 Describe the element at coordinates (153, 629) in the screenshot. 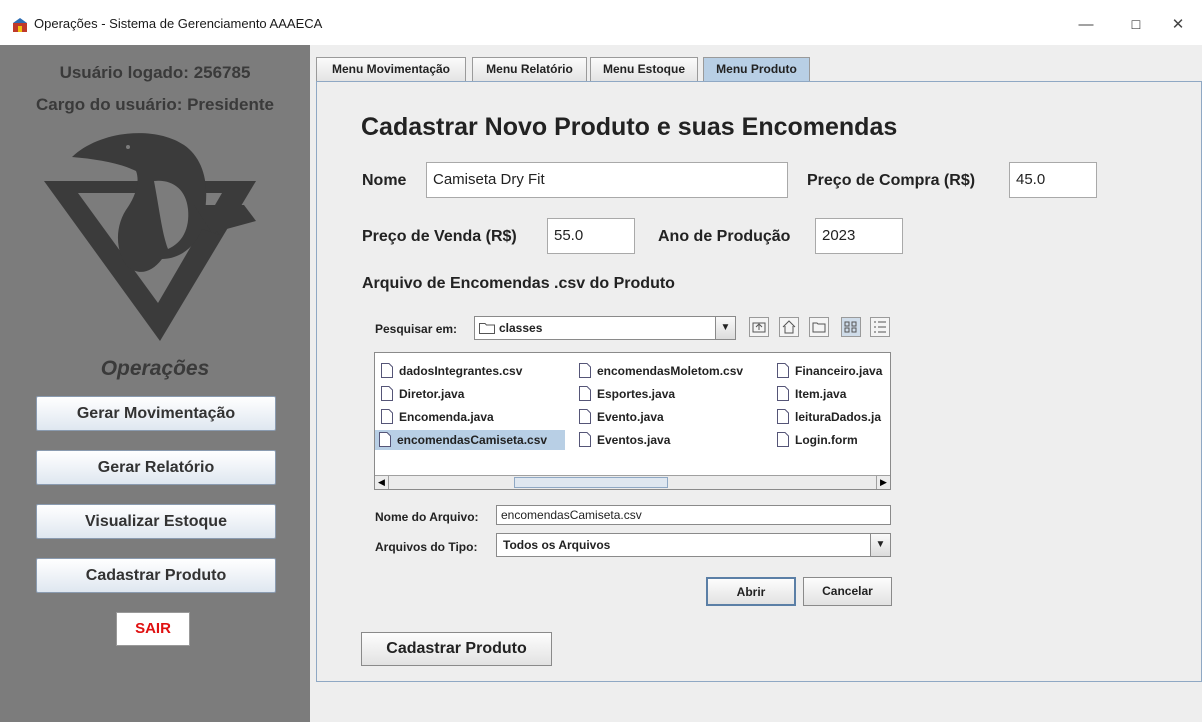

I see `logout-button: SAIR` at that location.